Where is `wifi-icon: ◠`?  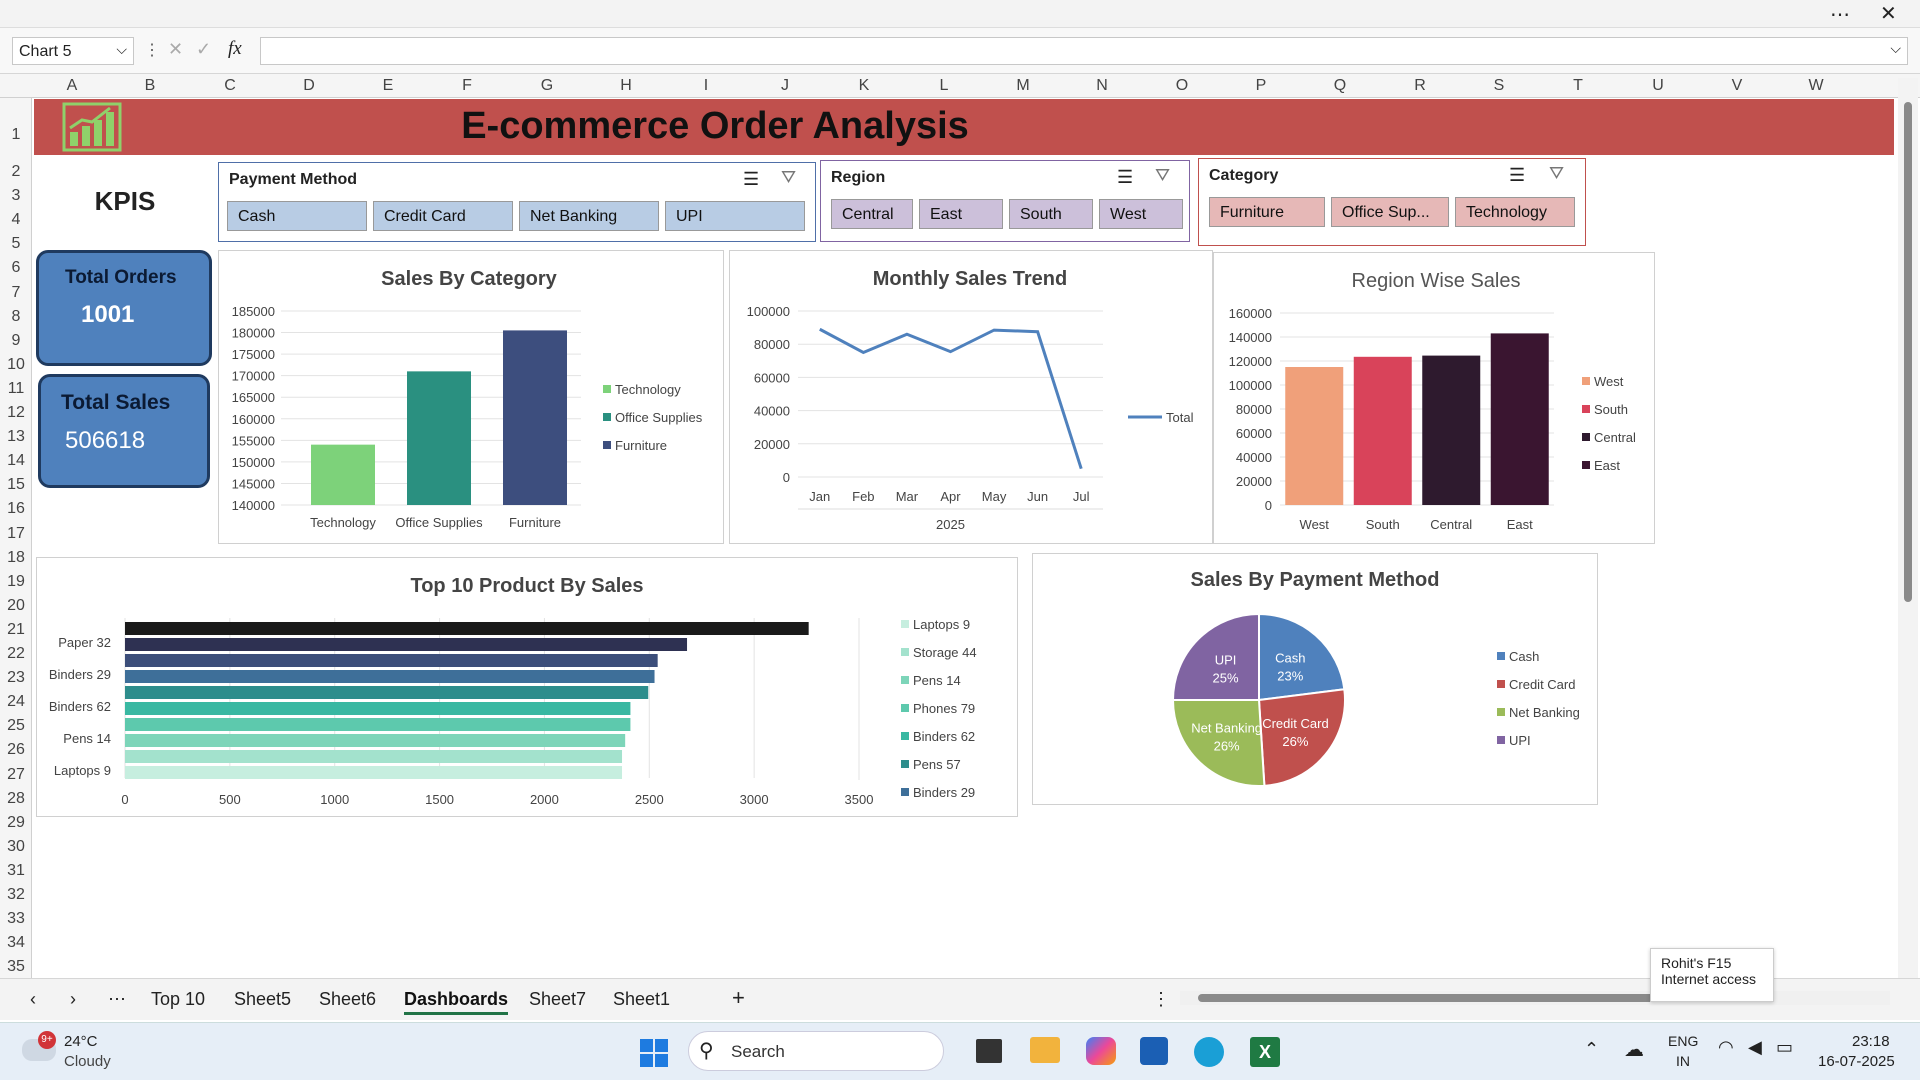 wifi-icon: ◠ is located at coordinates (1726, 1047).